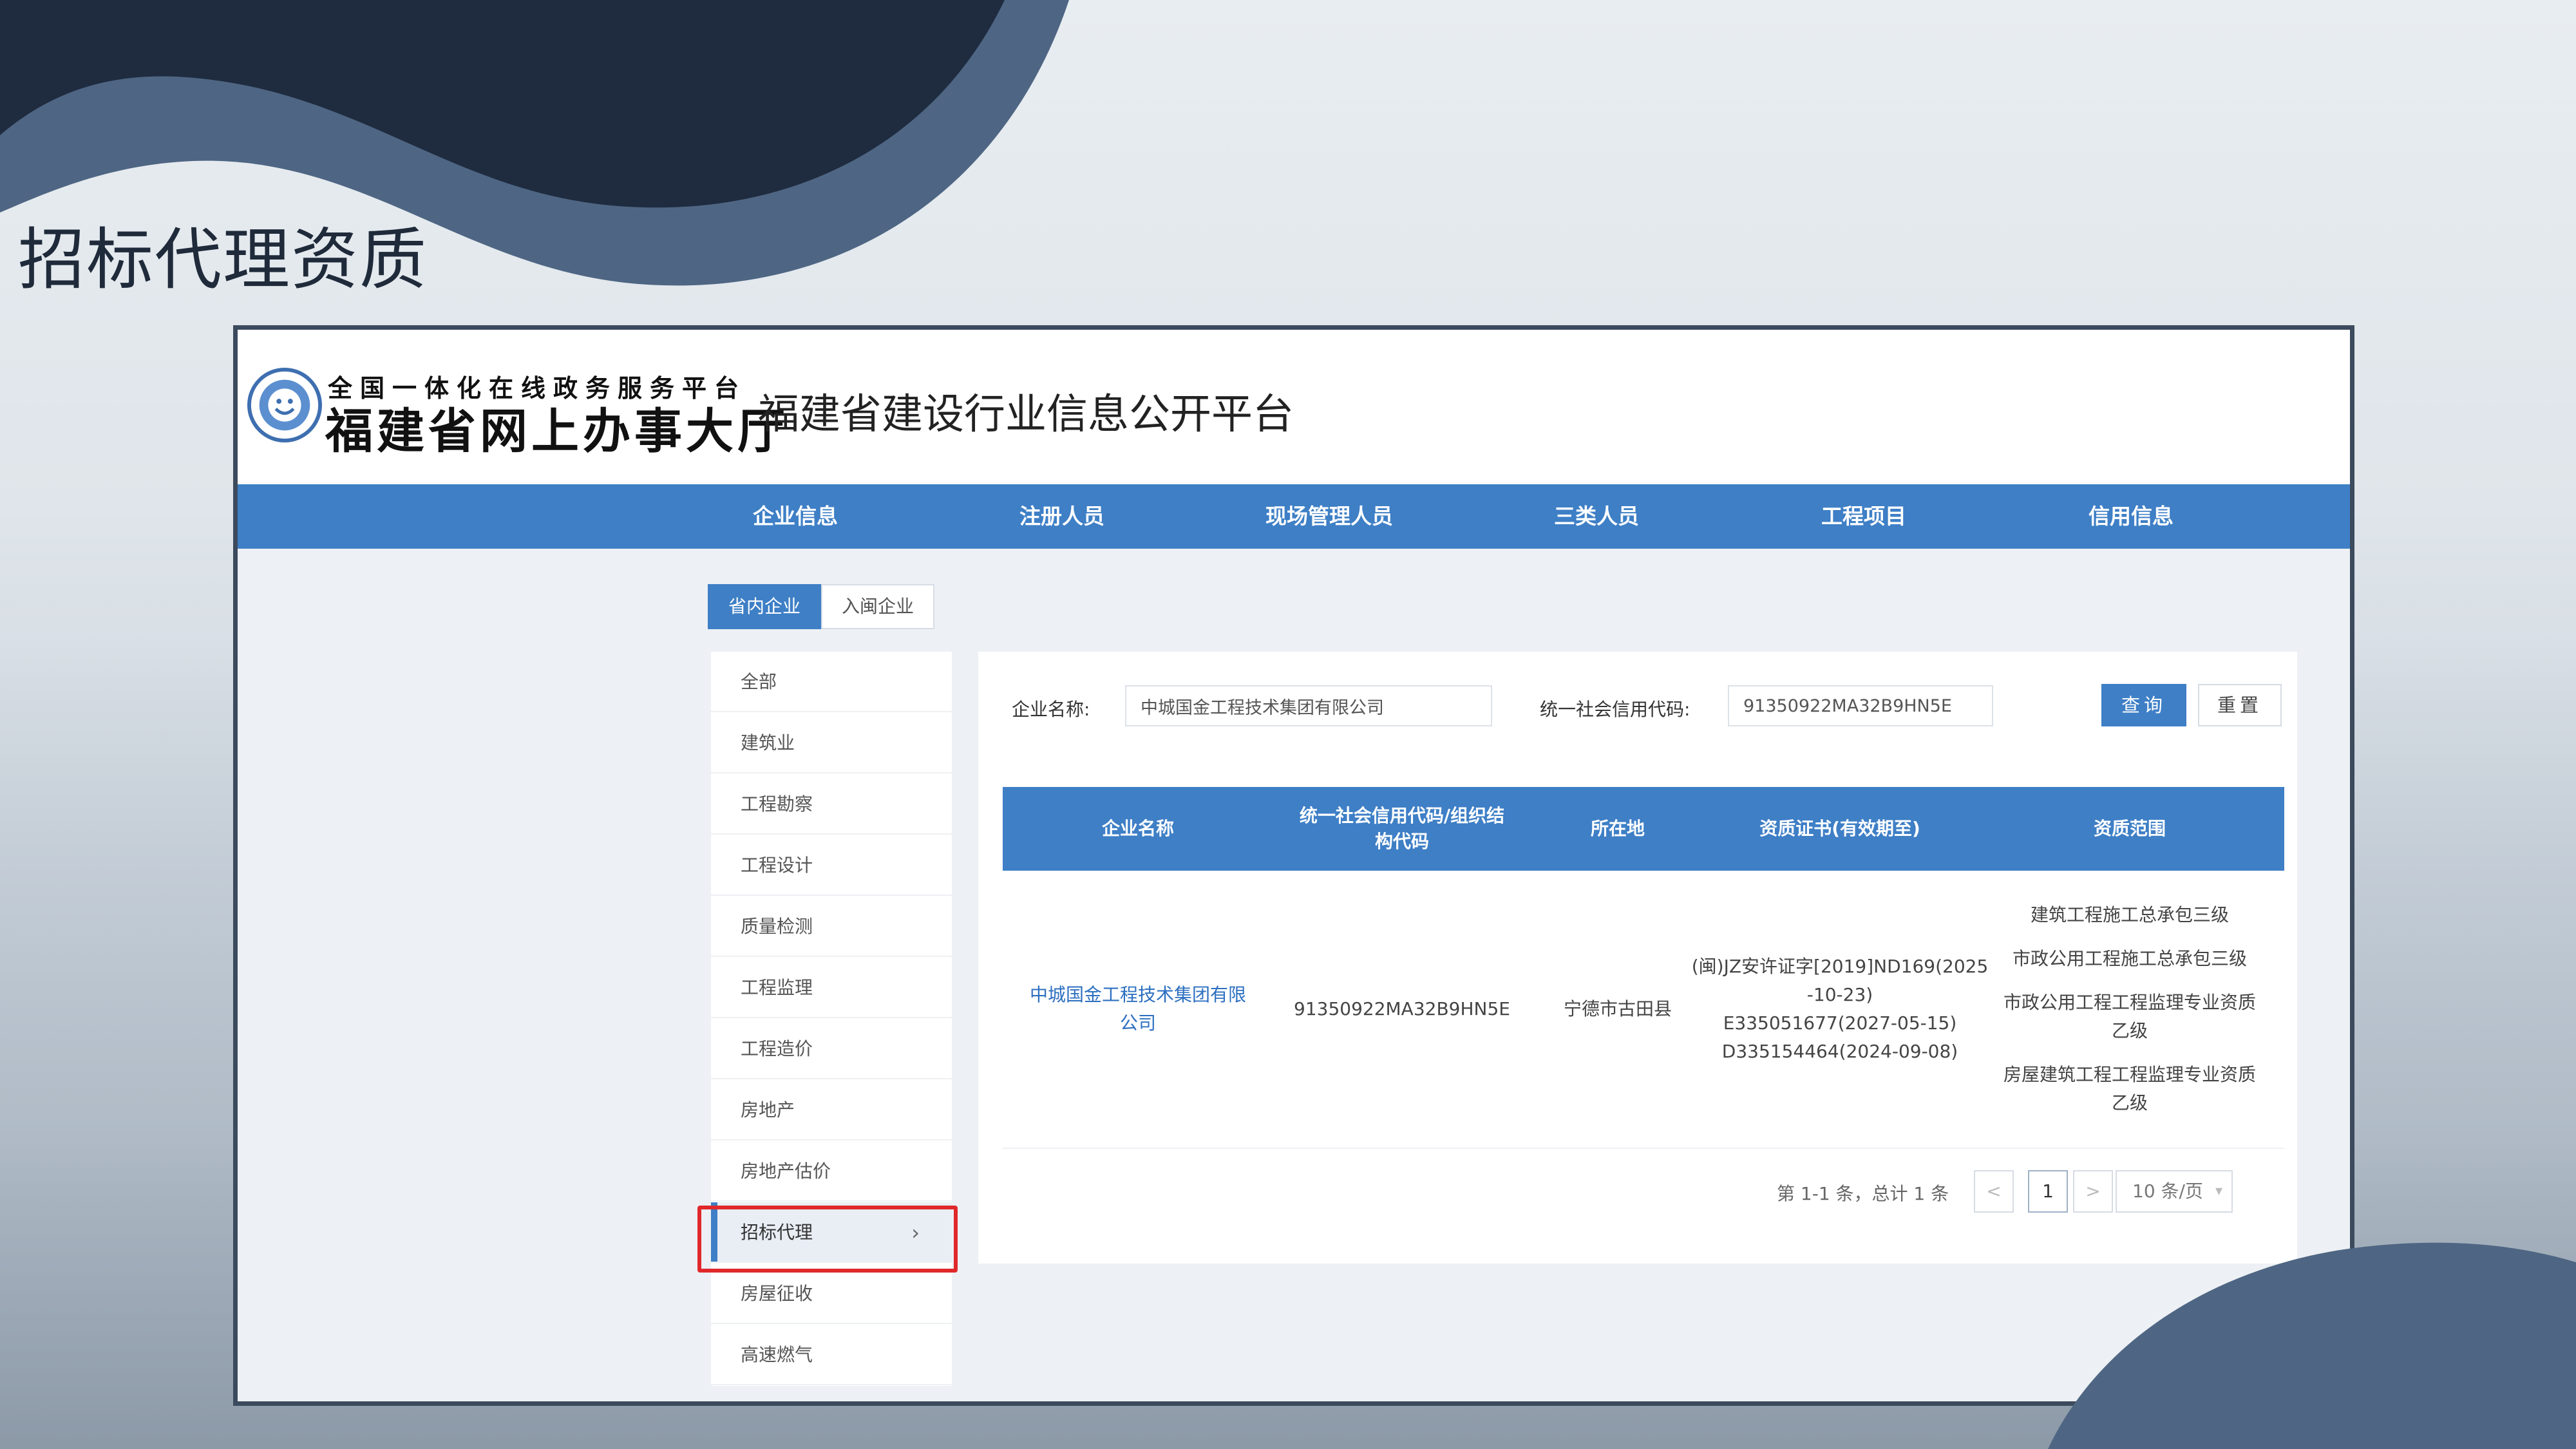  I want to click on pagination-info: 第 1-1 条，总计 1 条, so click(1863, 1193).